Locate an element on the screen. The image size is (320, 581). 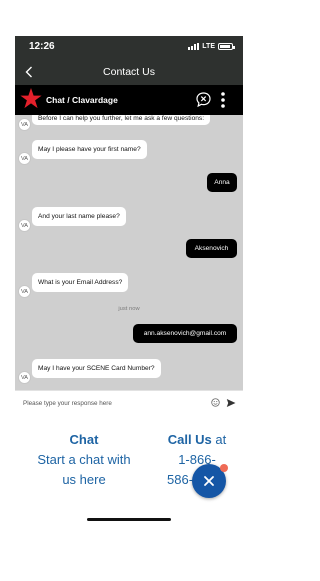
chat-option: Chat Start a chat with us here is located at coordinates (84, 460).